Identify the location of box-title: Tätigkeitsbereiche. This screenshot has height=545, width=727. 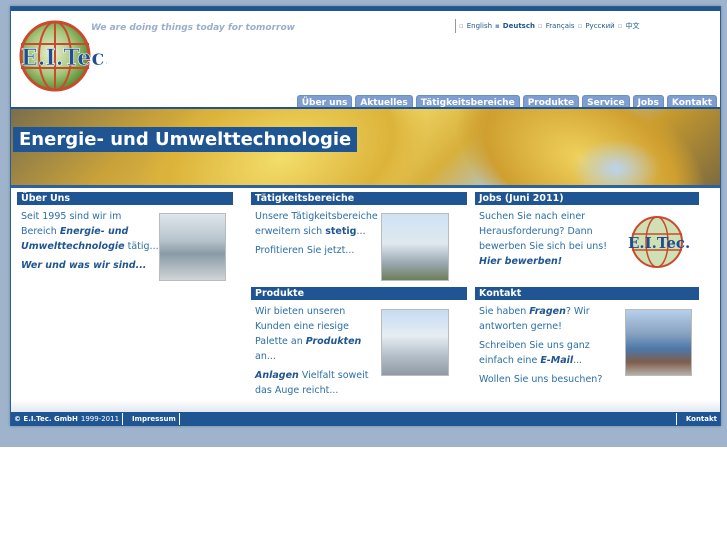
(359, 198).